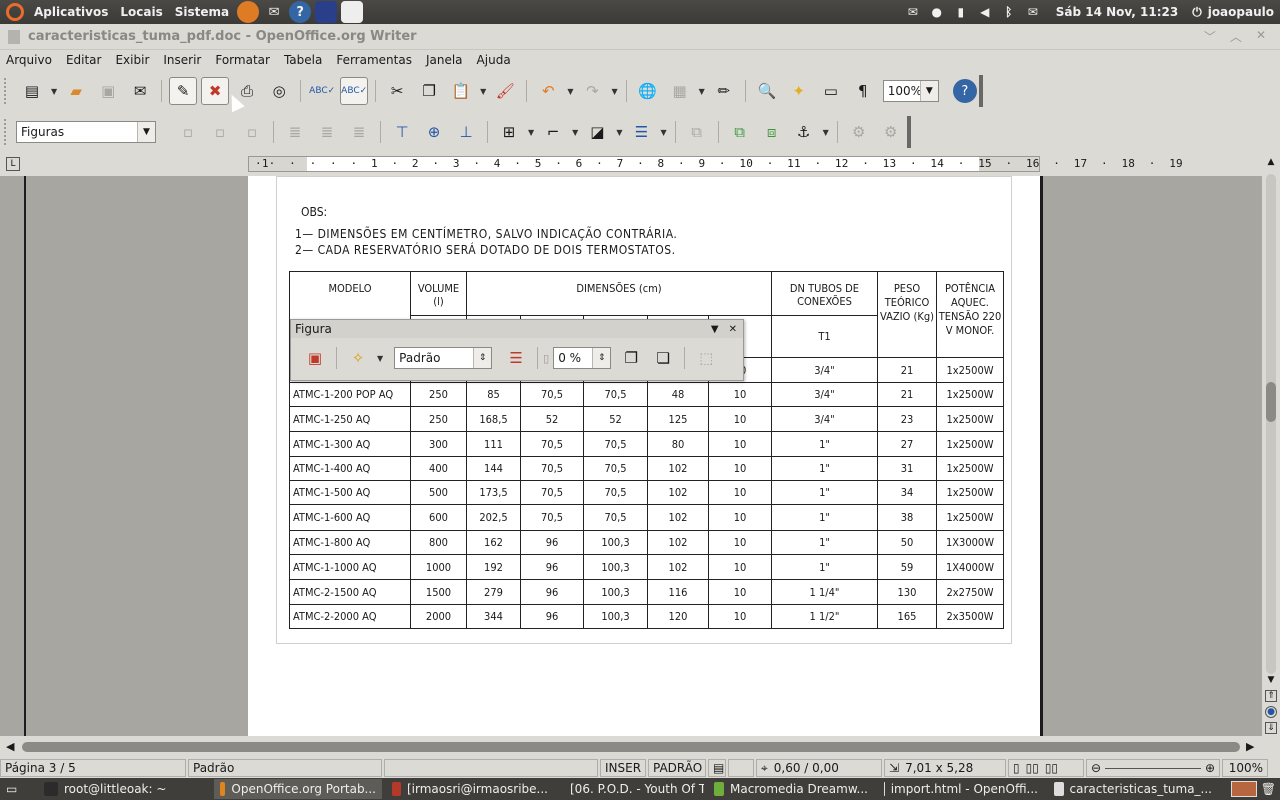  Describe the element at coordinates (140, 91) in the screenshot. I see `email-icon: ✉` at that location.